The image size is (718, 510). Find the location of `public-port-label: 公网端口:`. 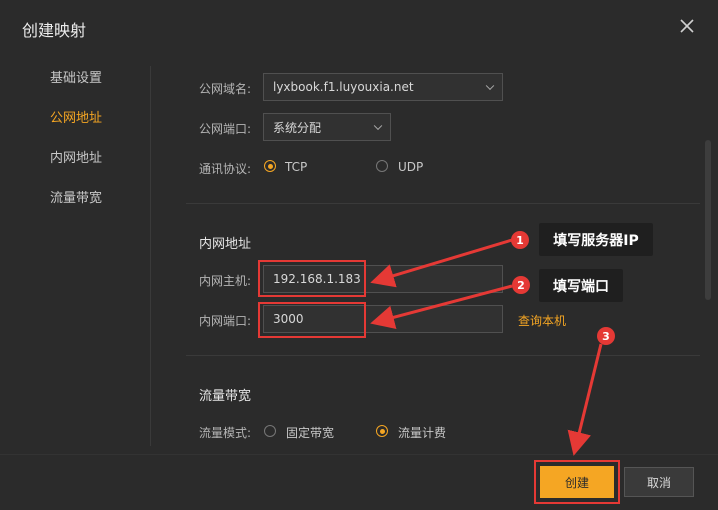

public-port-label: 公网端口: is located at coordinates (225, 129).